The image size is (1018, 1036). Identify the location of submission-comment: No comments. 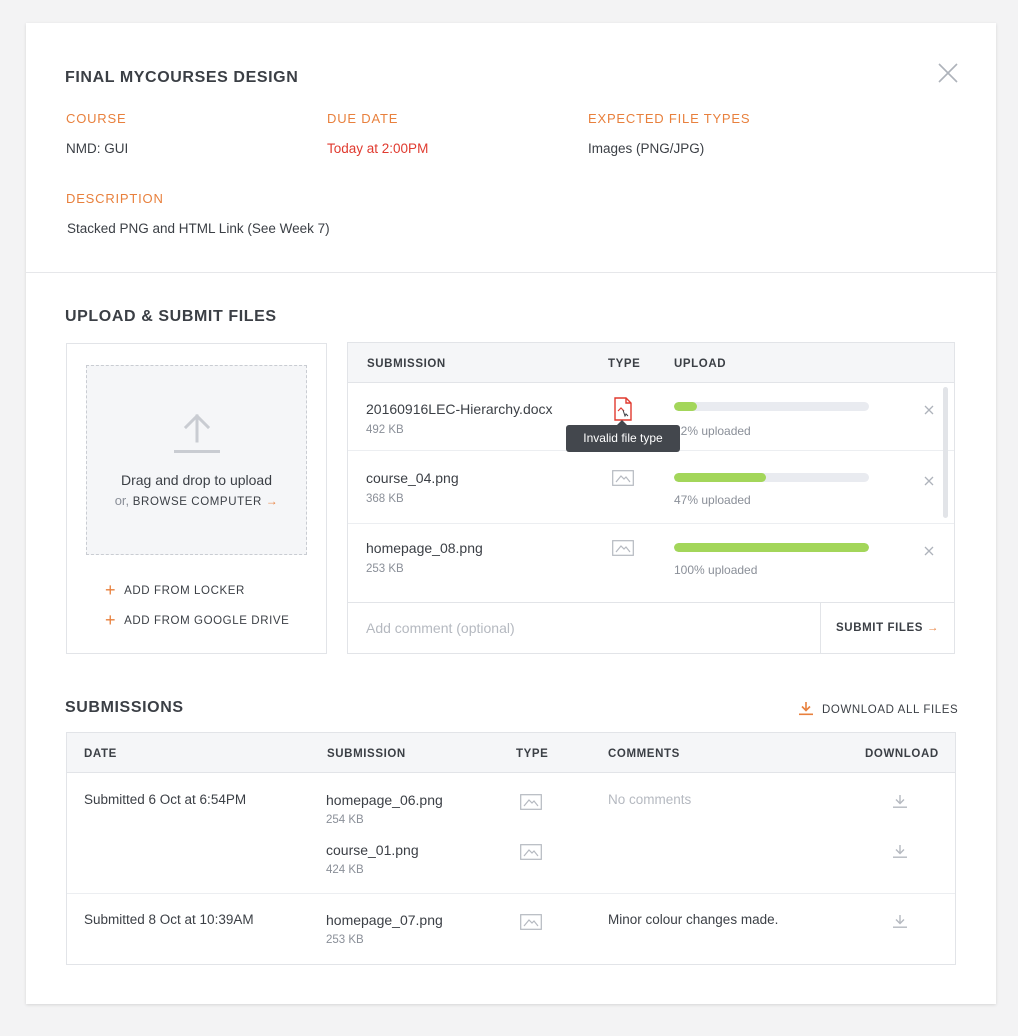
(650, 799).